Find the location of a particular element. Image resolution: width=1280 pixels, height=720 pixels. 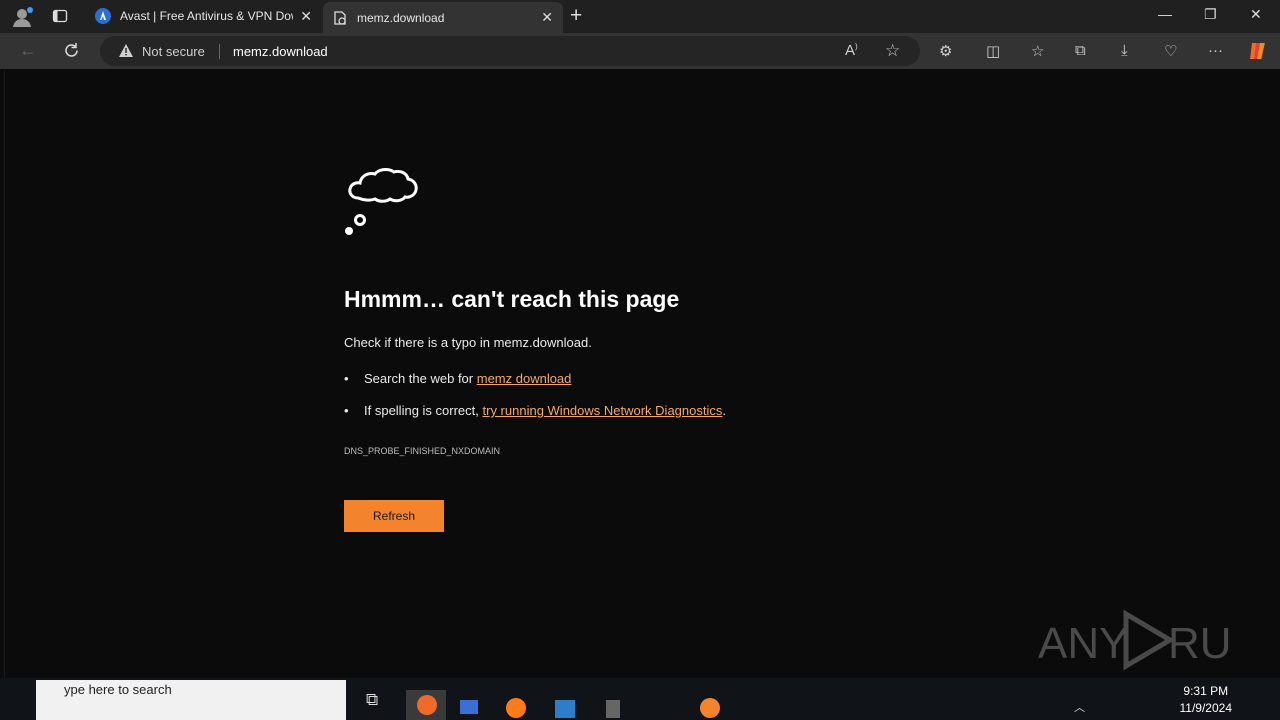

tab-actions-icon is located at coordinates (60, 16).